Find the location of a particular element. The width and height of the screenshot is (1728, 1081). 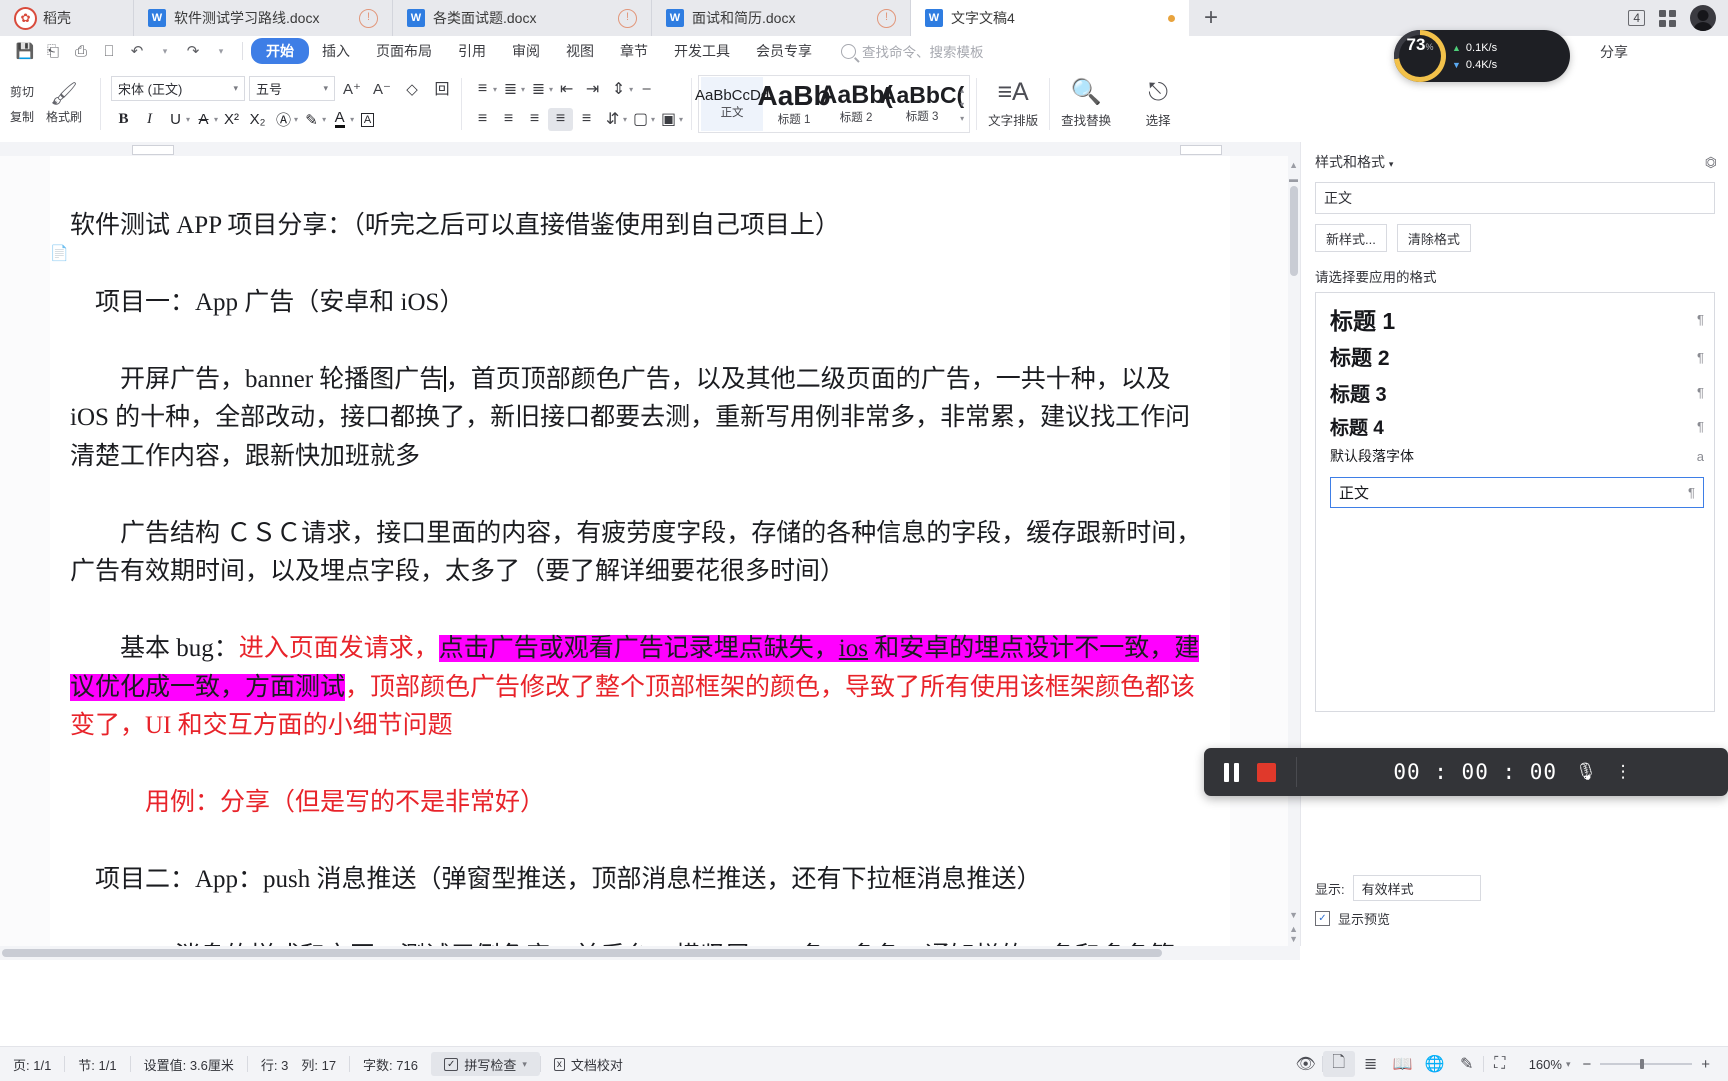

italic-button: I is located at coordinates (149, 119).